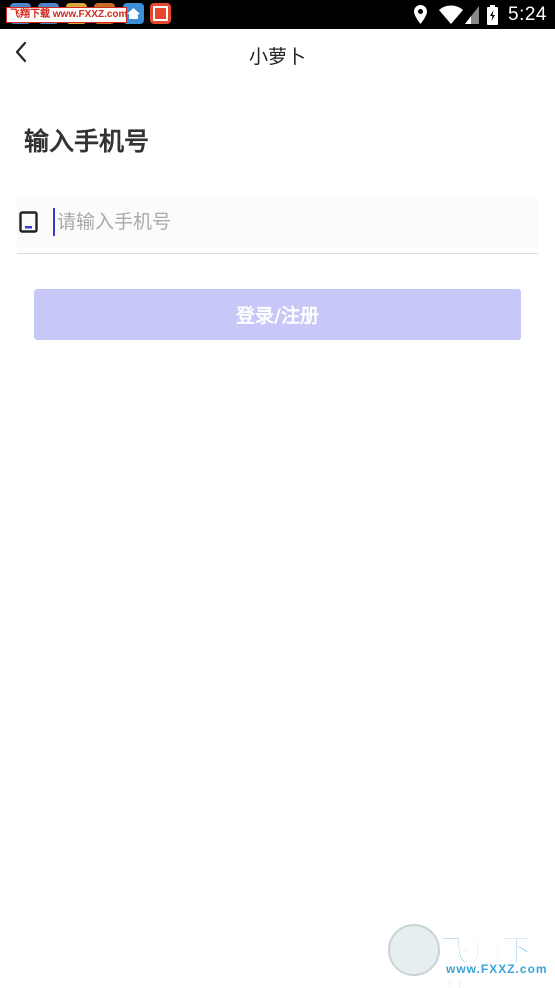 This screenshot has height=988, width=555. What do you see at coordinates (451, 14) in the screenshot?
I see `wifi-icon` at bounding box center [451, 14].